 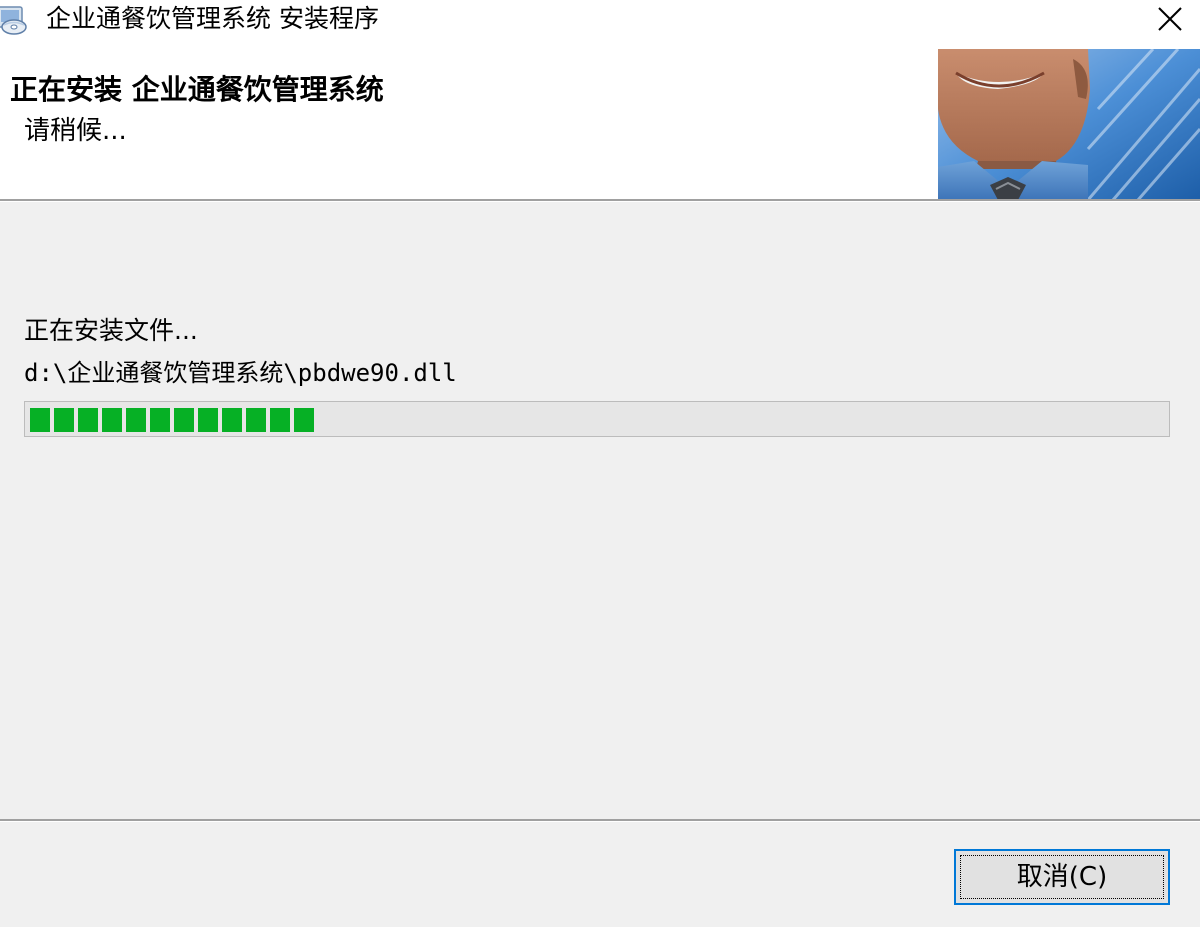 I want to click on progress-fill, so click(x=172, y=420).